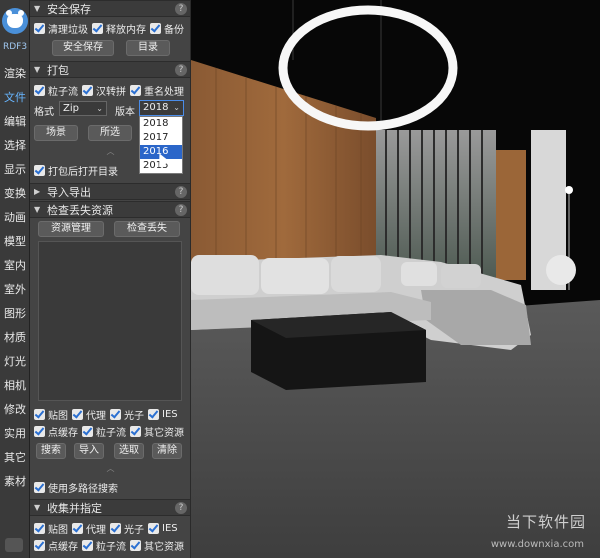 The image size is (600, 558). I want to click on sidebar-item-interior: 室内, so click(15, 266).